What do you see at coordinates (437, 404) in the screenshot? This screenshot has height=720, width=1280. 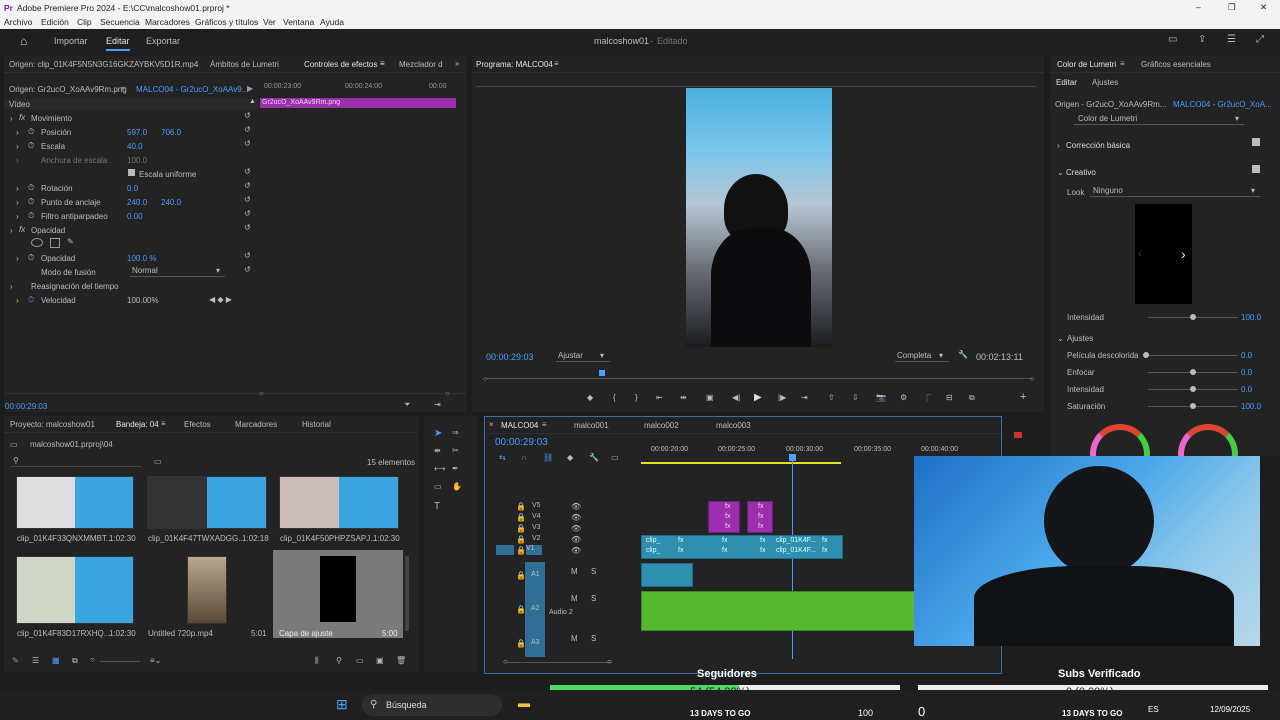 I see `export-frame-icon: ⇥` at bounding box center [437, 404].